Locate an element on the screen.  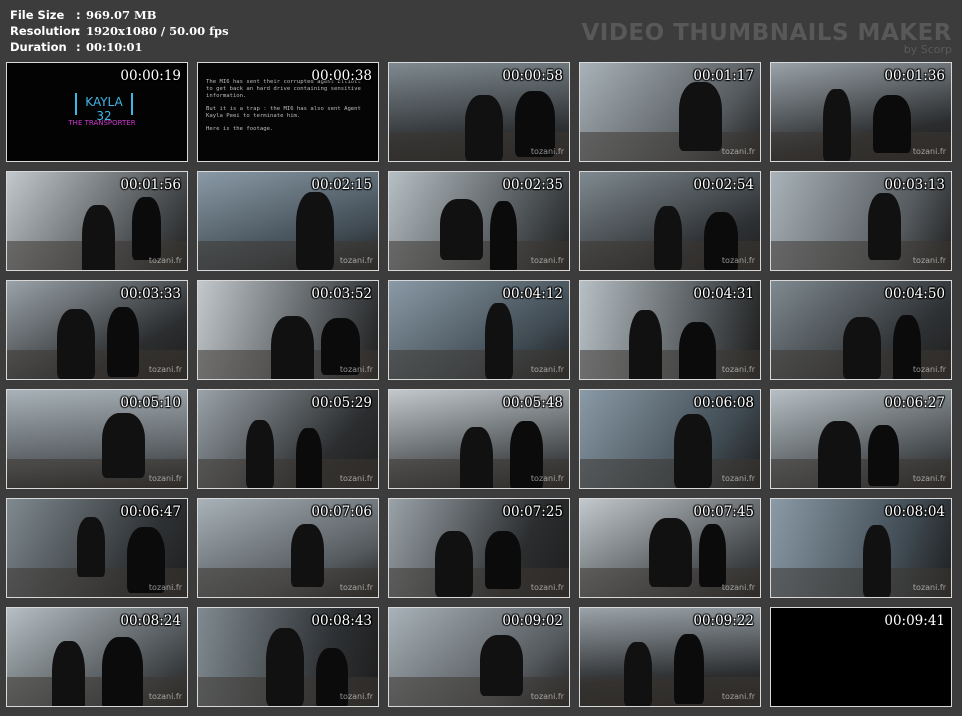
timestamp: 00:04:12 is located at coordinates (532, 294).